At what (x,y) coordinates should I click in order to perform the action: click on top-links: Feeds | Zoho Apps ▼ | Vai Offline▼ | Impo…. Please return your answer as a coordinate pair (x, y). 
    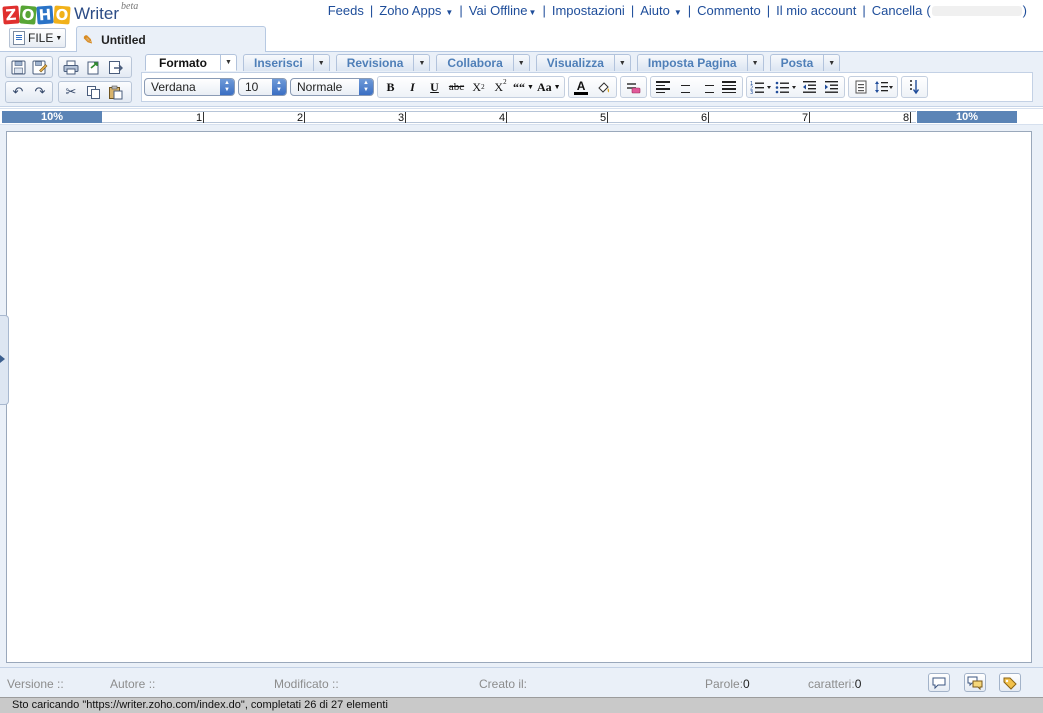
    Looking at the image, I should click on (677, 10).